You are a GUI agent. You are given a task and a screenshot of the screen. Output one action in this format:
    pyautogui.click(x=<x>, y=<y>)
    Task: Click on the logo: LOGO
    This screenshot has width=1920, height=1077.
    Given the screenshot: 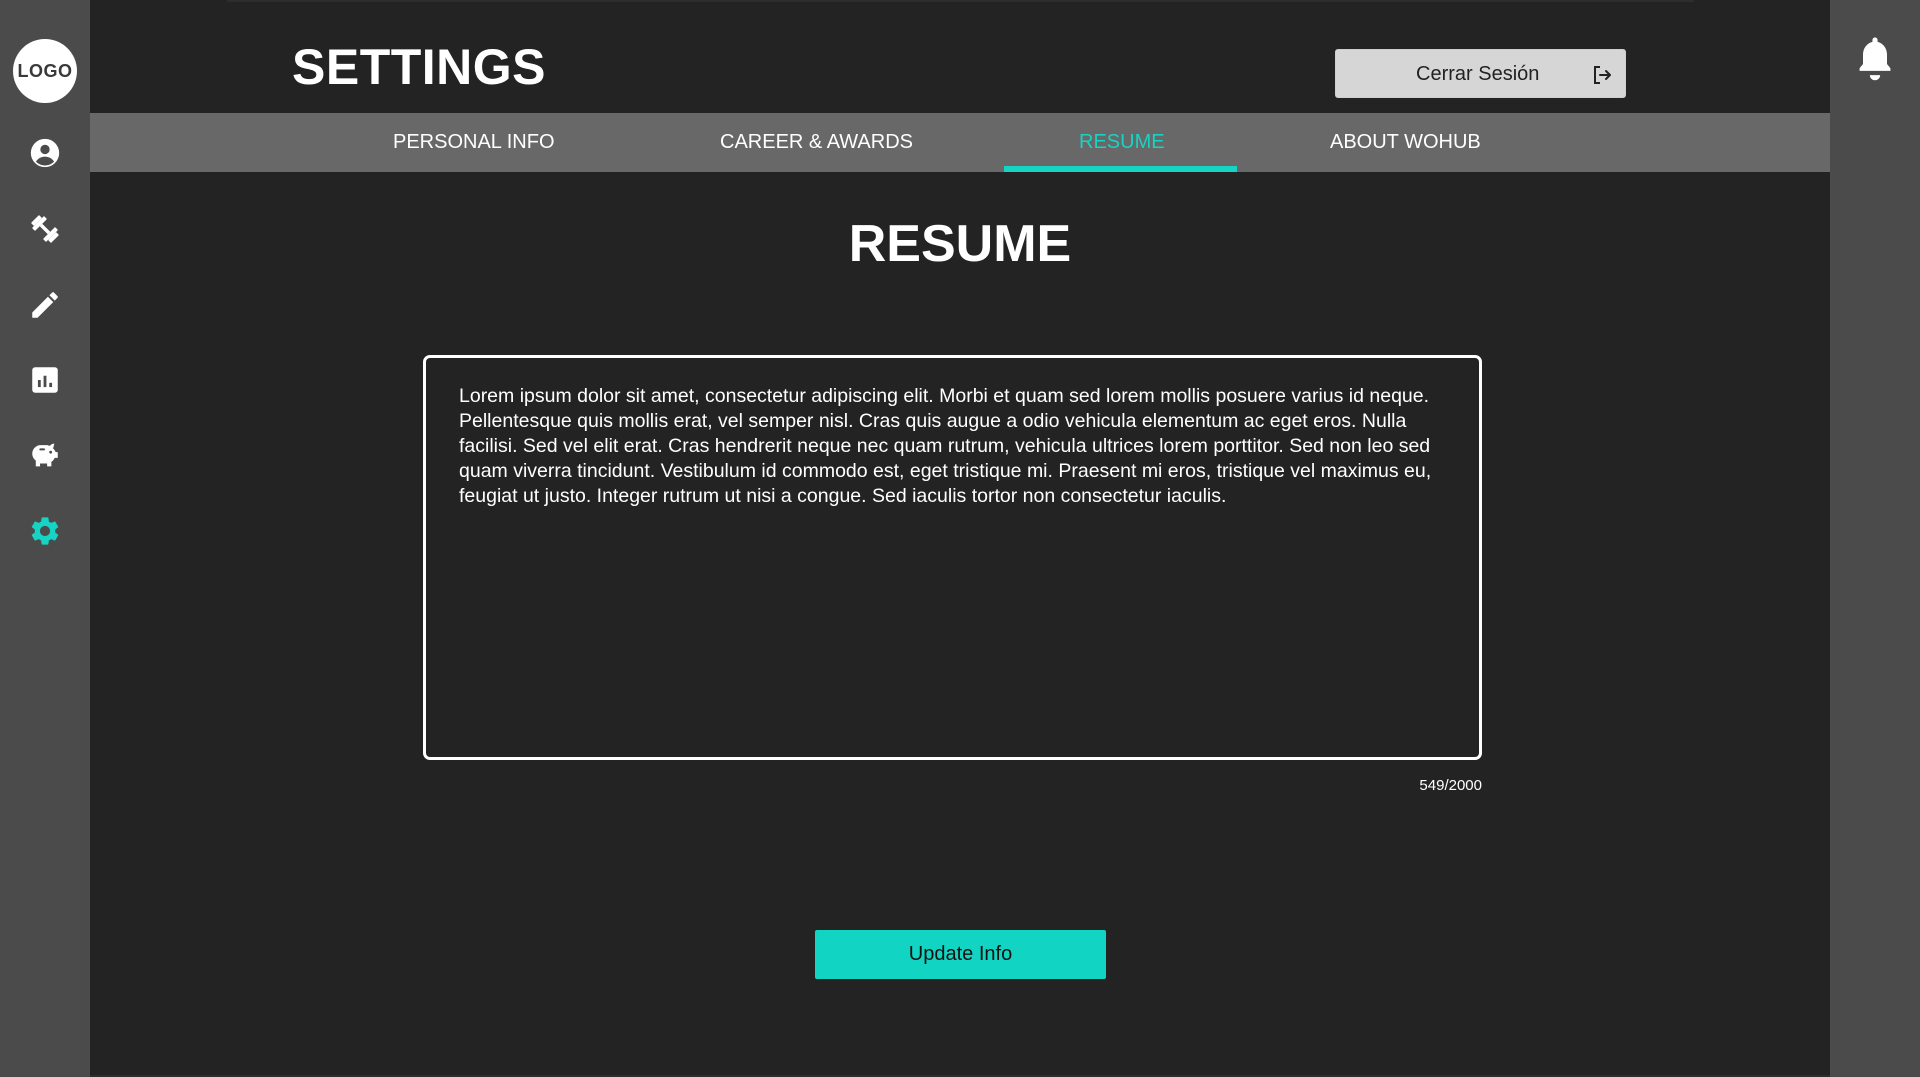 What is the action you would take?
    pyautogui.click(x=45, y=71)
    